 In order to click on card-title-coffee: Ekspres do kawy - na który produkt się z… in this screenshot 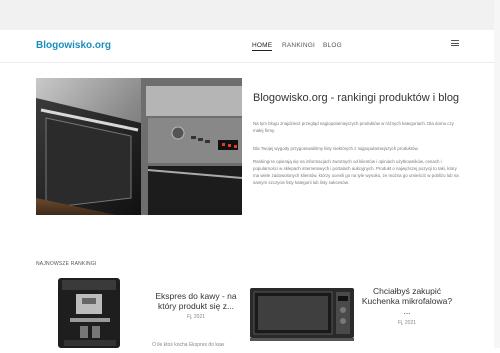, I will do `click(196, 301)`.